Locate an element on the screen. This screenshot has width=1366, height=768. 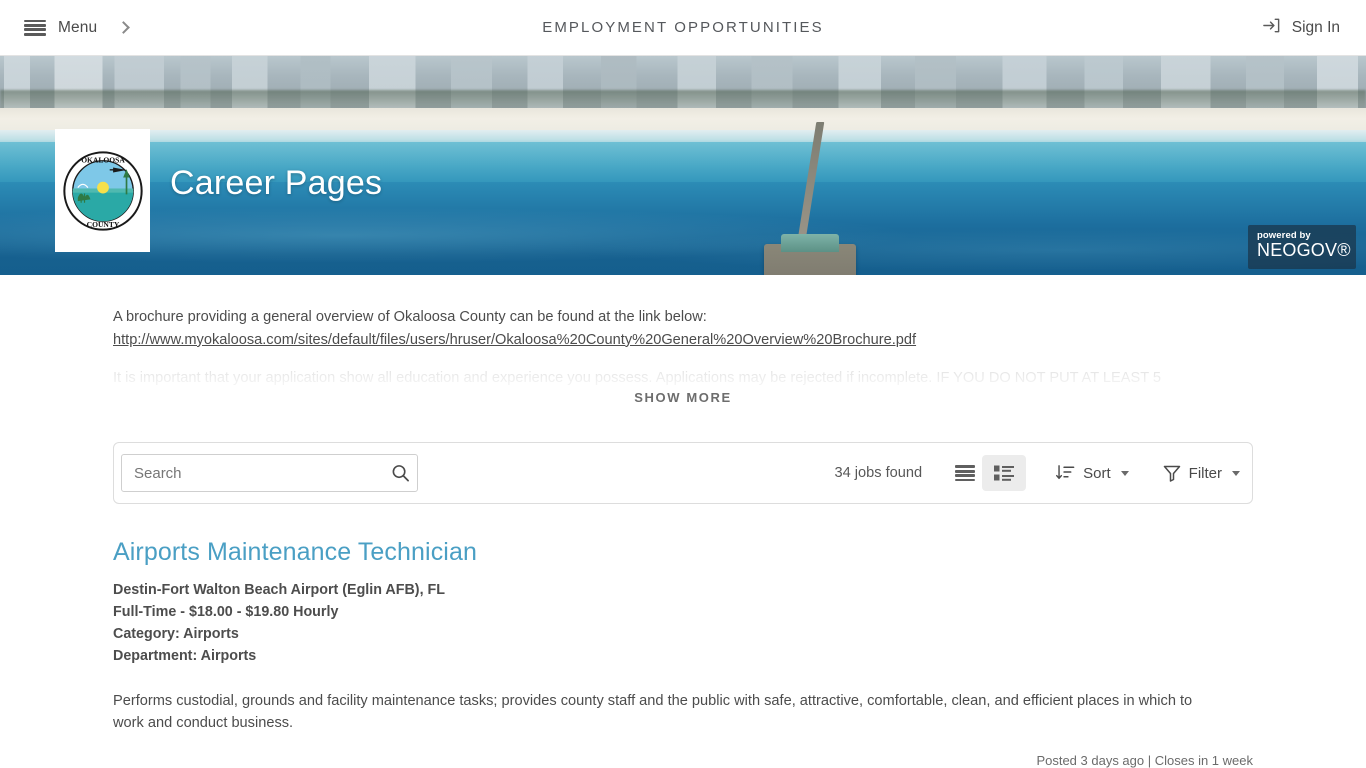
grid-view-icon is located at coordinates (1004, 473).